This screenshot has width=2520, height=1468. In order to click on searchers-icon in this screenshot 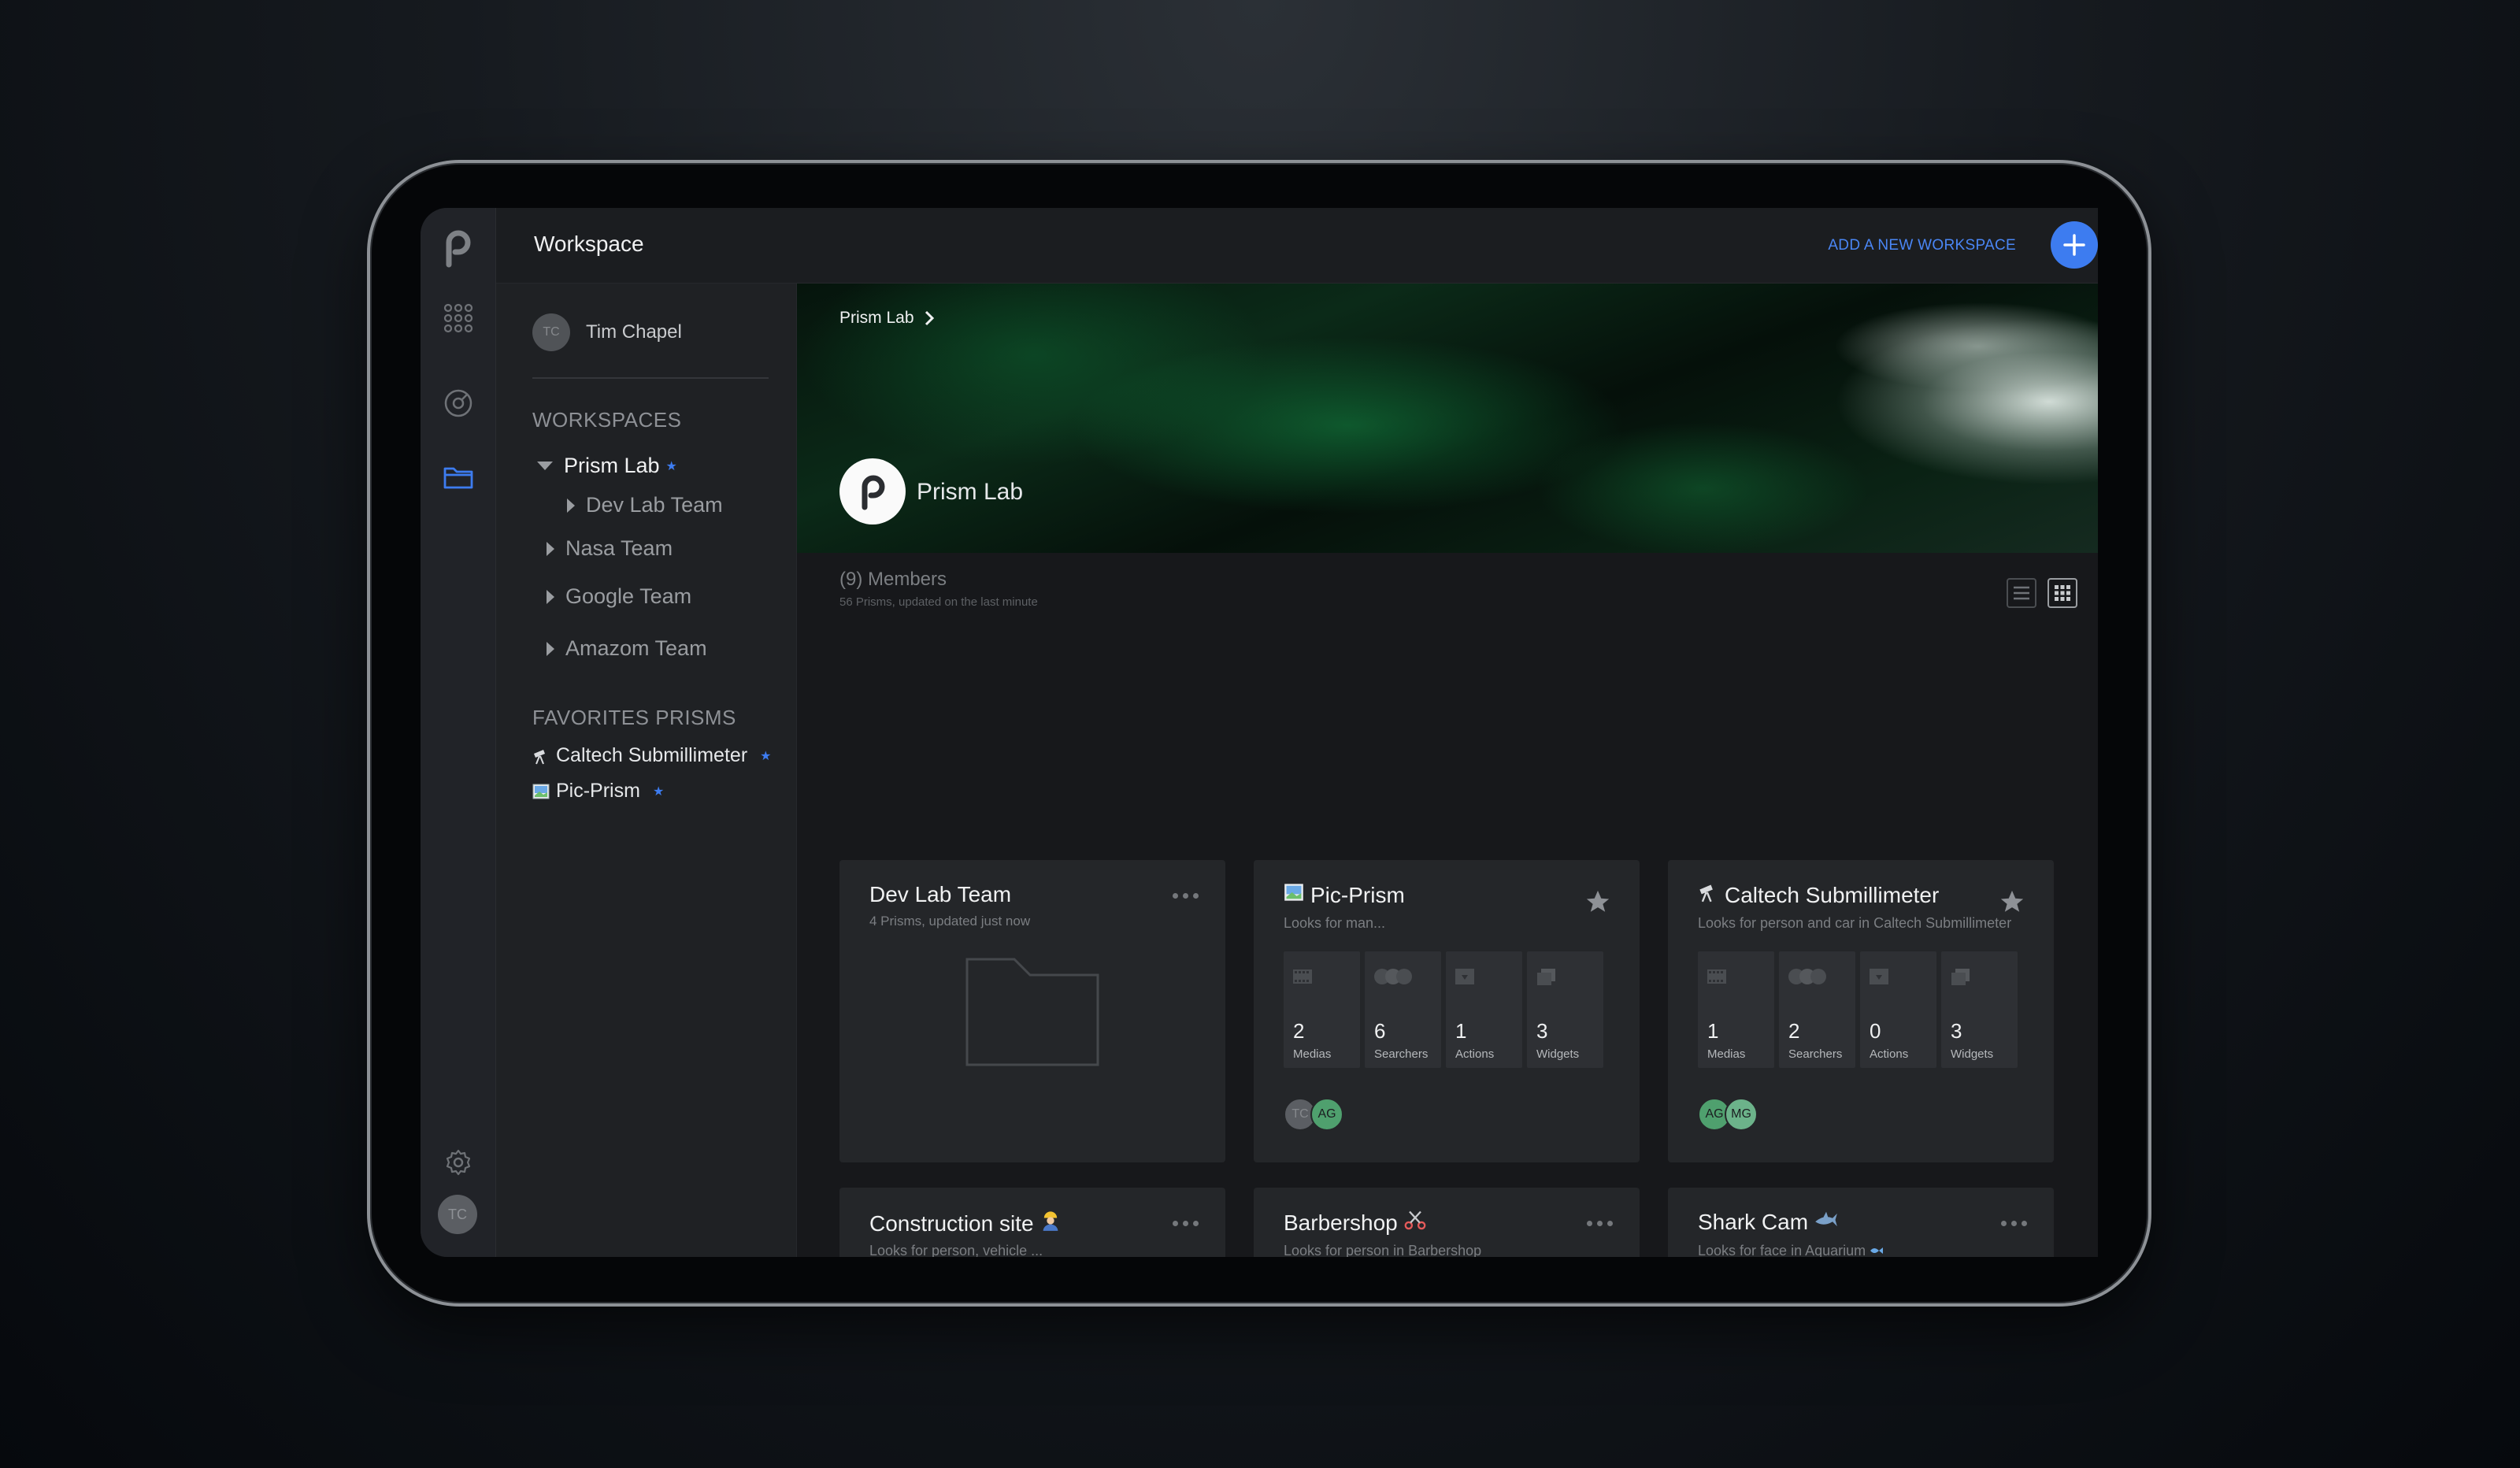, I will do `click(1395, 979)`.